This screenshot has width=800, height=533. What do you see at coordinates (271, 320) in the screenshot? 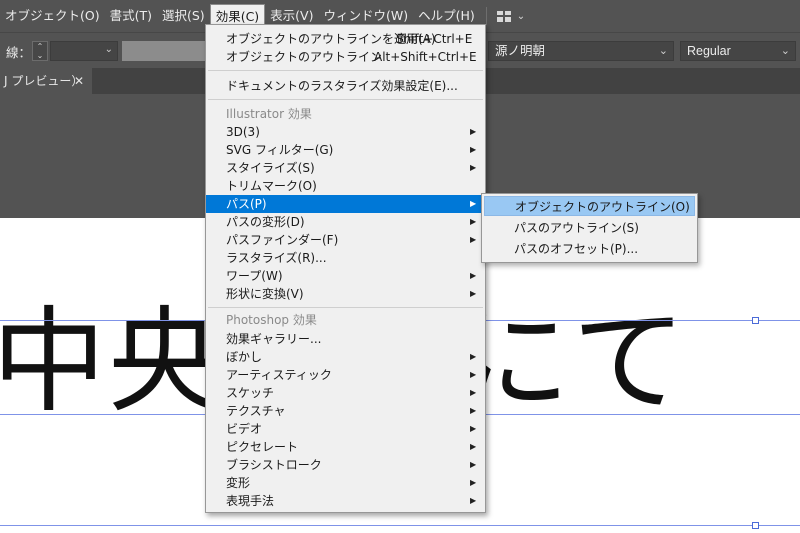
I see `photoshop-effects-header: Photoshop 効果` at bounding box center [271, 320].